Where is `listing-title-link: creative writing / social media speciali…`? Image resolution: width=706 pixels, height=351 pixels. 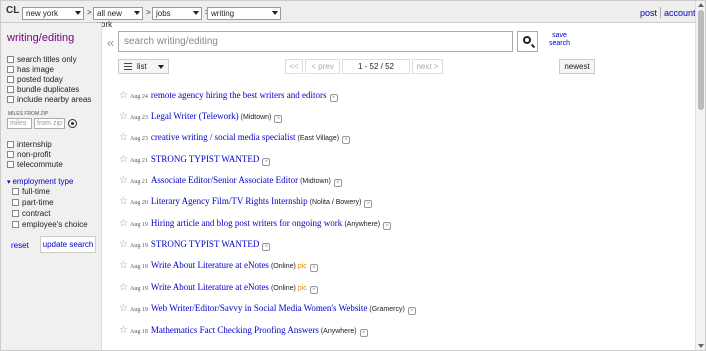
listing-title-link: creative writing / social media speciali… is located at coordinates (223, 137).